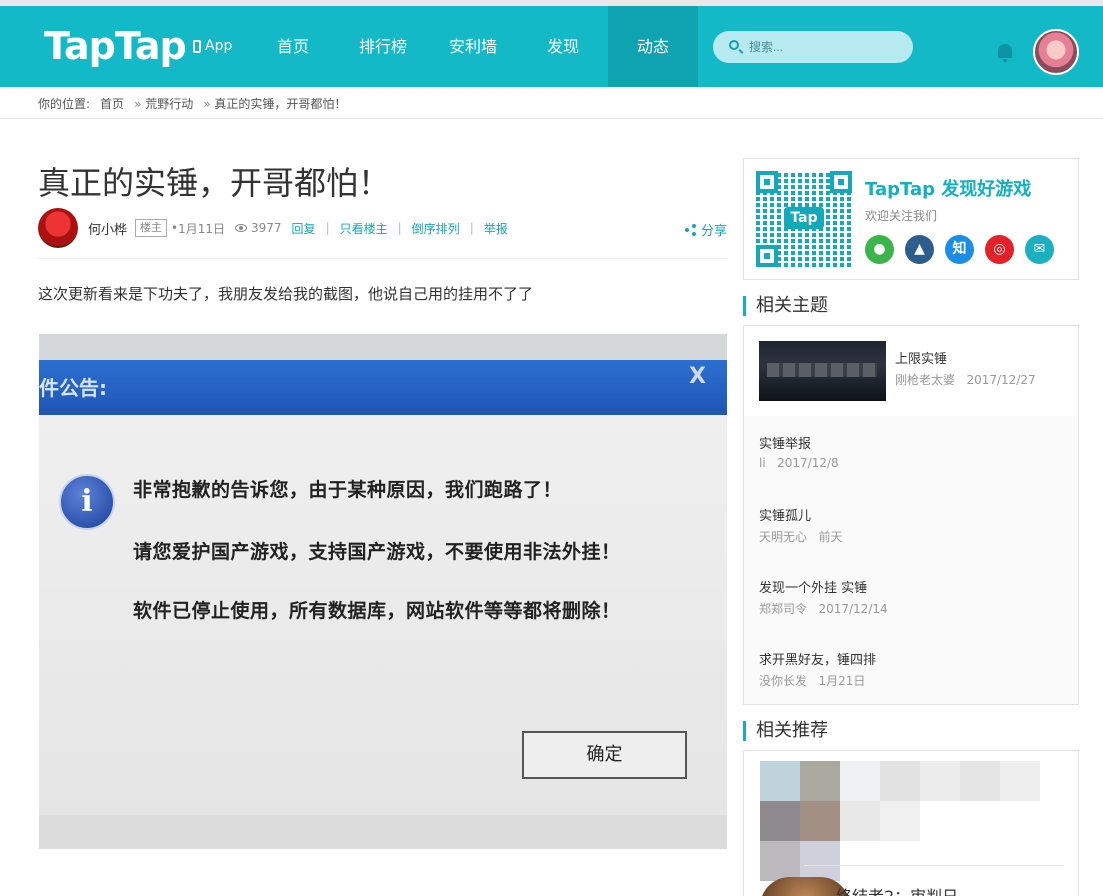 The width and height of the screenshot is (1103, 896). I want to click on topic-author: 郑郑司令, so click(783, 609).